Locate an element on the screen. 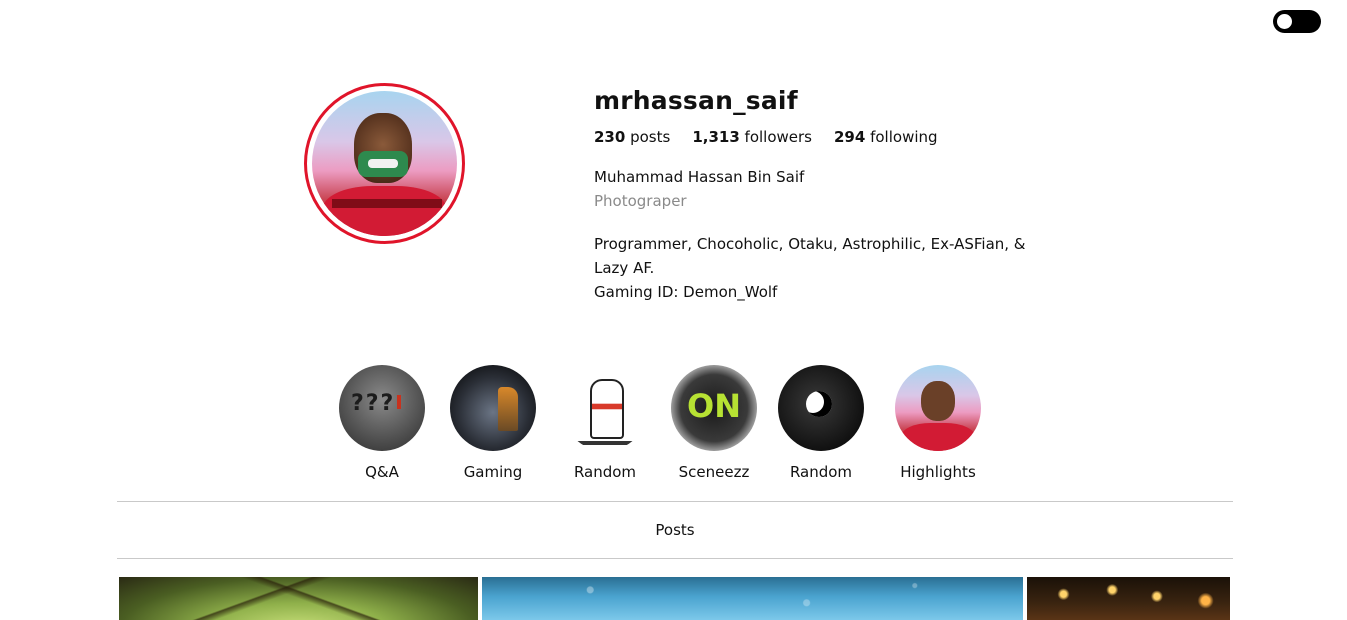 The image size is (1347, 620). highlight-sceneezz-cover is located at coordinates (714, 408).